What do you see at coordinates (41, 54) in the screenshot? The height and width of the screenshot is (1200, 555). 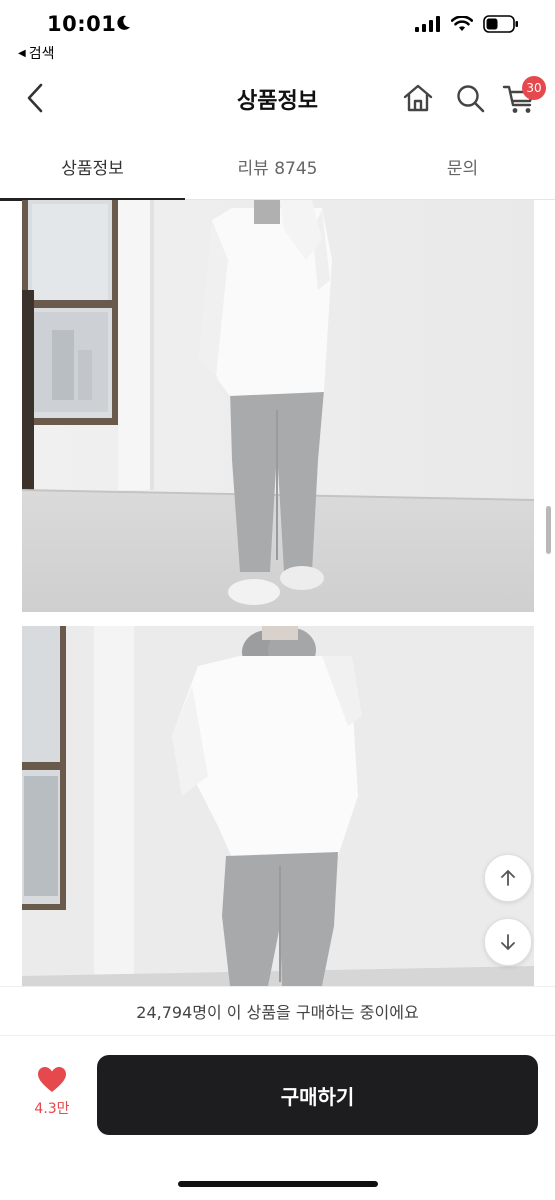 I see `back-app-label: 검색` at bounding box center [41, 54].